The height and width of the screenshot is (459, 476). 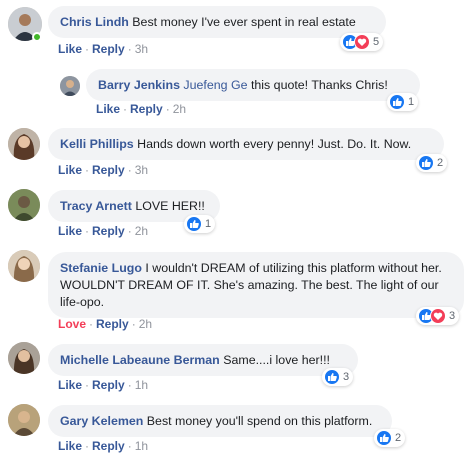 I want to click on reaction-count: 5, so click(x=376, y=42).